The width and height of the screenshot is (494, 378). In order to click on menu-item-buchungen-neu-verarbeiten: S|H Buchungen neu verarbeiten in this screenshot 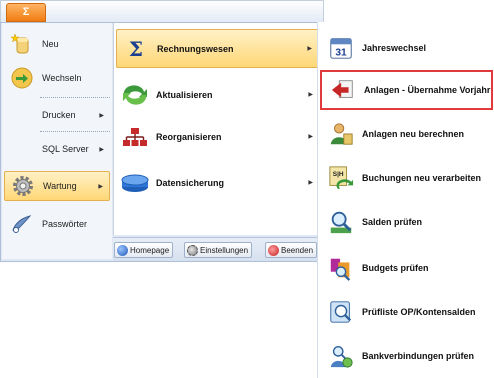, I will do `click(406, 178)`.